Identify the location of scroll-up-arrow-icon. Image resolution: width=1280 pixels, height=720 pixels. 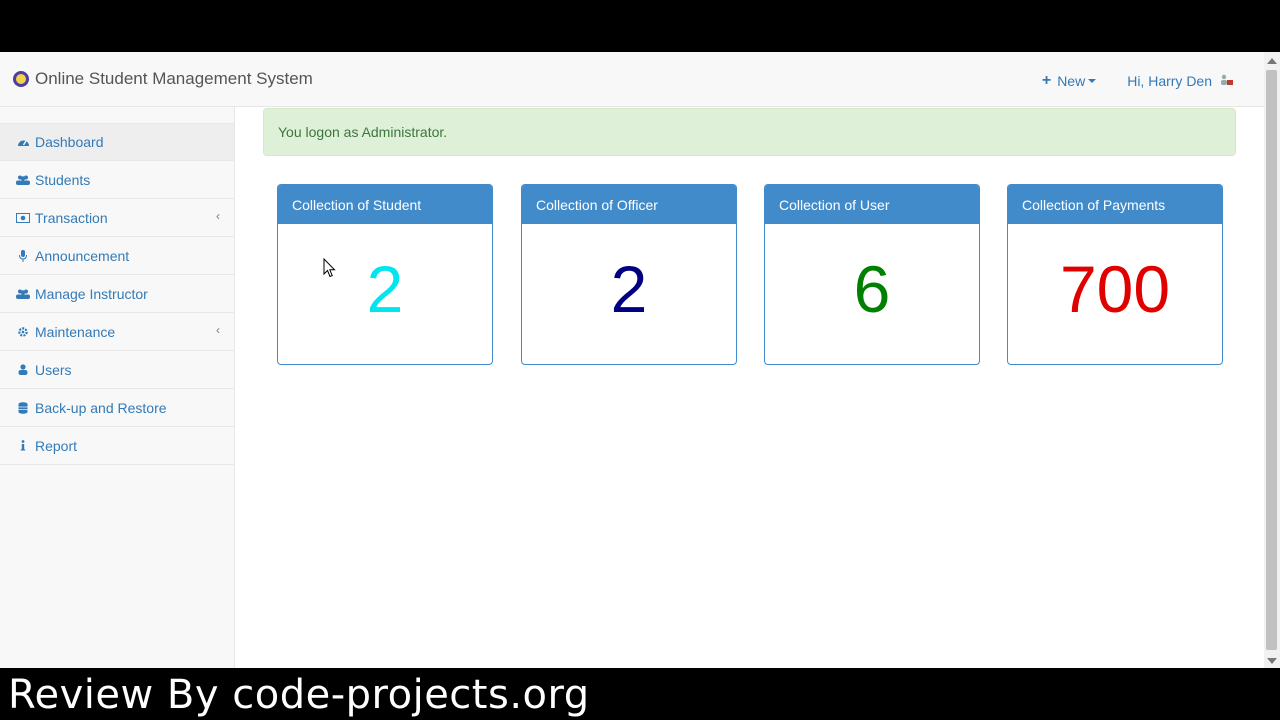
(1272, 61).